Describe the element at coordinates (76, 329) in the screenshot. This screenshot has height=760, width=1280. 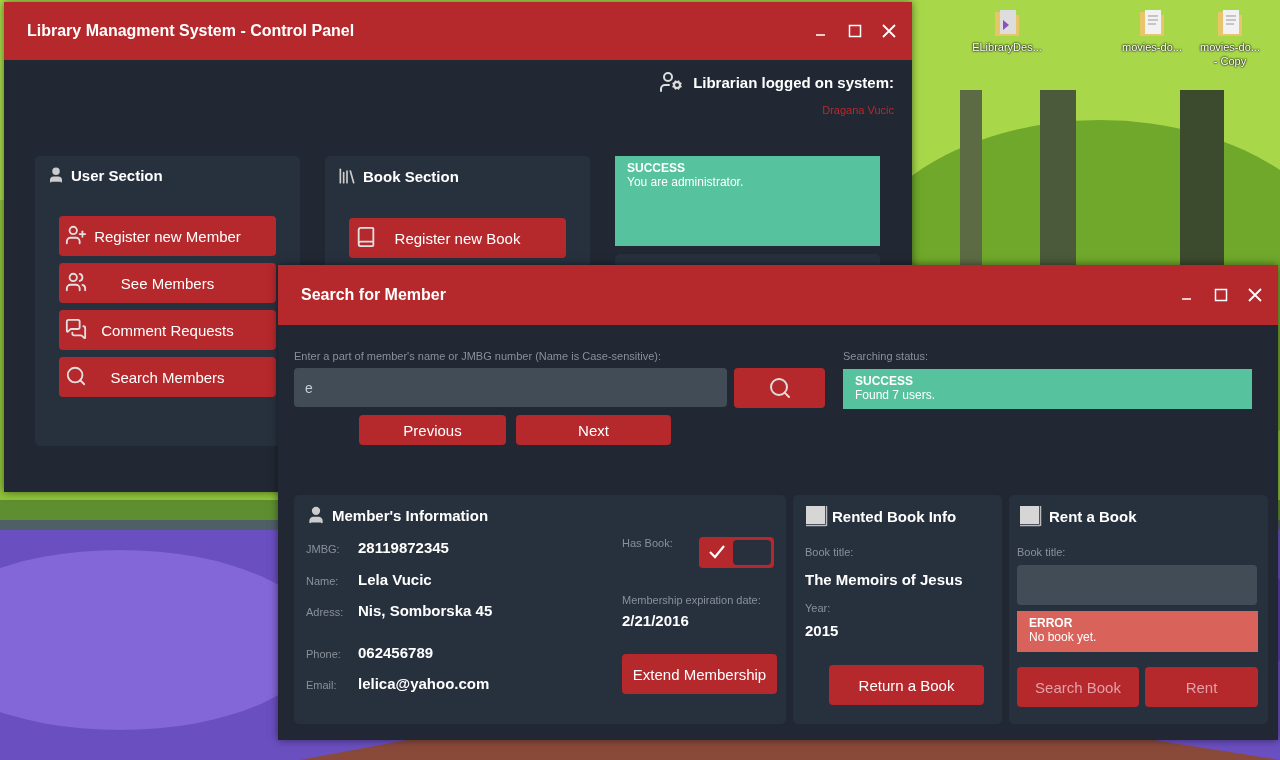
I see `chat-icon` at that location.